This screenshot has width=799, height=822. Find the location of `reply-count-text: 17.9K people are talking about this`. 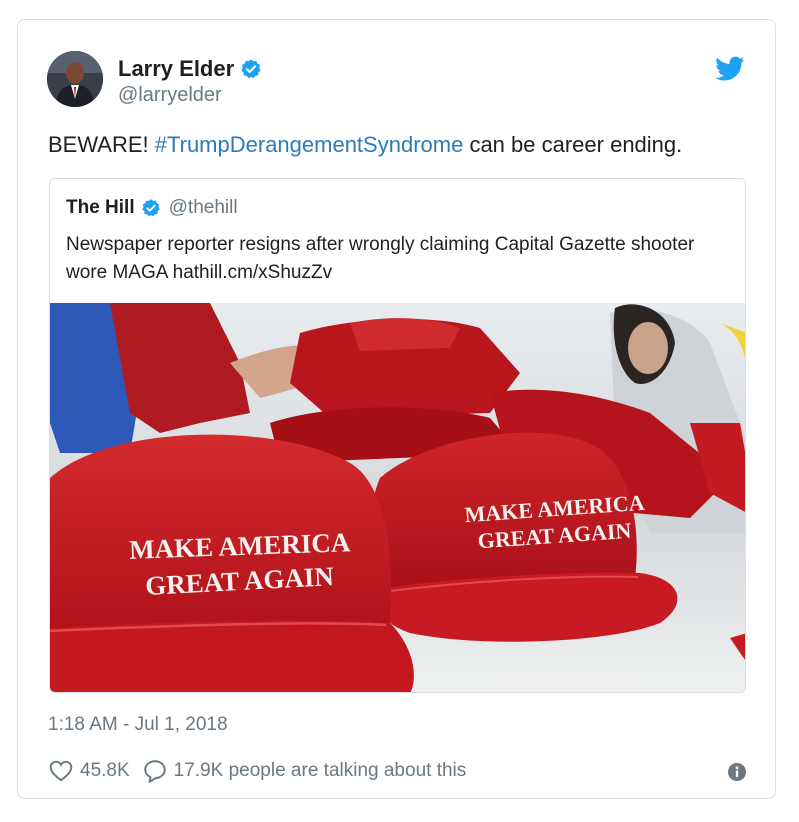

reply-count-text: 17.9K people are talking about this is located at coordinates (320, 770).